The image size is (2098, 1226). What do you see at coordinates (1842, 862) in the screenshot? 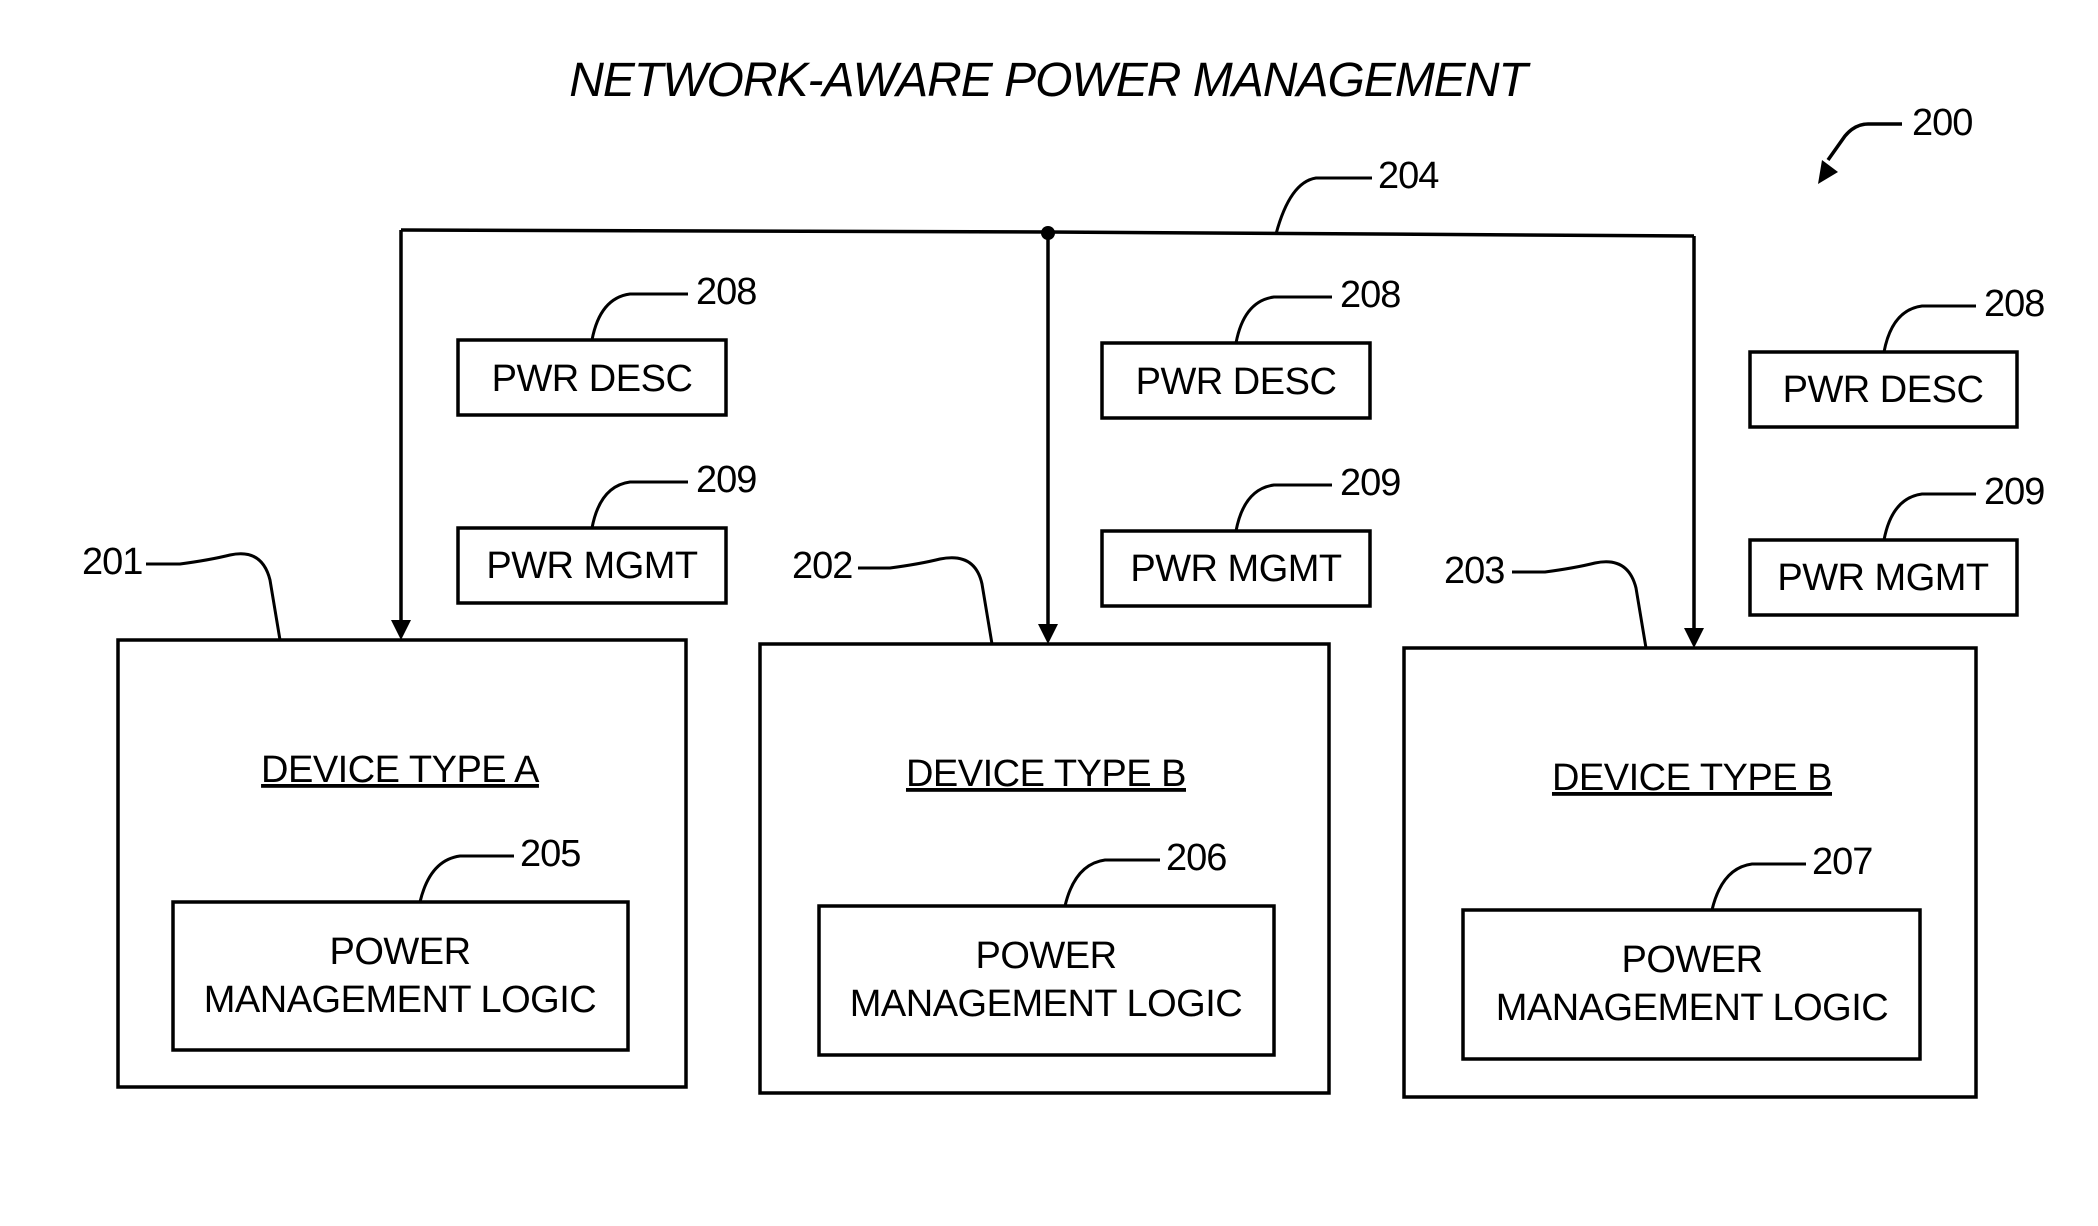
I see `device-b2-logic-ref: 207` at bounding box center [1842, 862].